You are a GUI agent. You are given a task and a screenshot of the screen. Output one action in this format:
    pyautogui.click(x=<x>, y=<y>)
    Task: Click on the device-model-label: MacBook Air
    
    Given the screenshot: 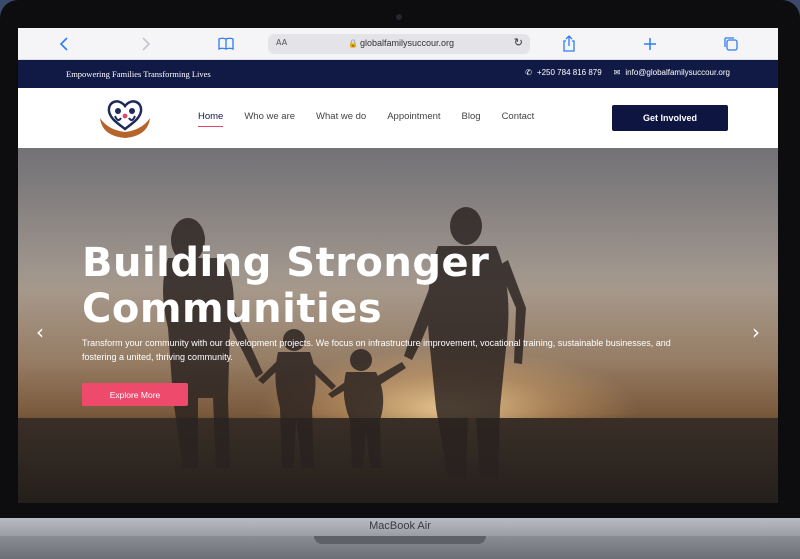 What is the action you would take?
    pyautogui.click(x=400, y=526)
    